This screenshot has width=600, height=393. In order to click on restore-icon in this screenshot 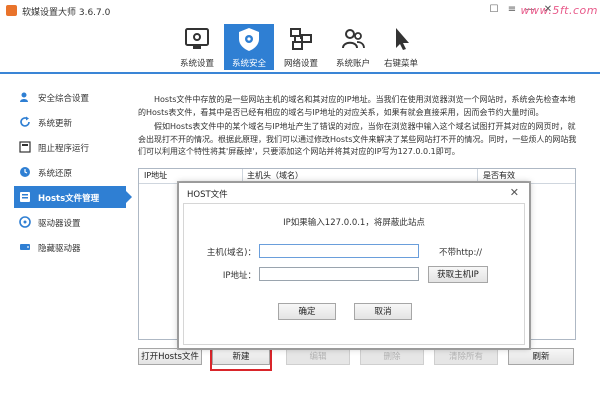, I will do `click(25, 172)`.